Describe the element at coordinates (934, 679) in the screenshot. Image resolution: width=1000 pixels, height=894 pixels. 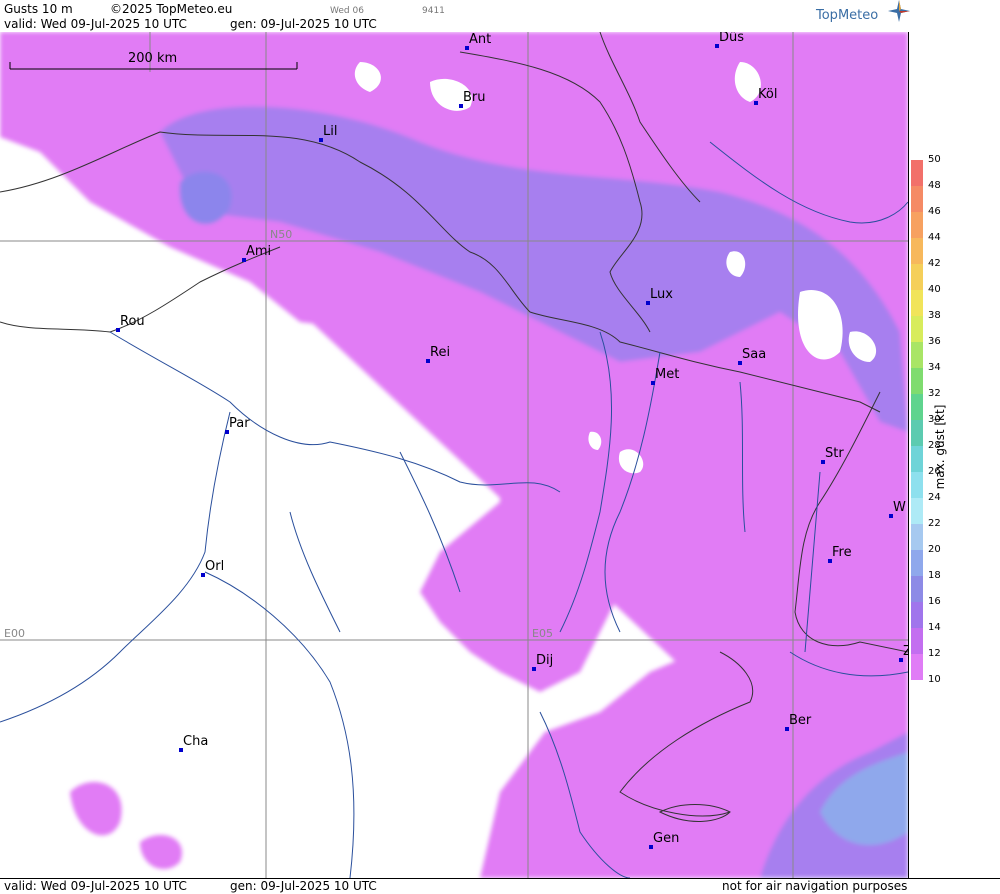
I see `legend-tick-label: 10` at that location.